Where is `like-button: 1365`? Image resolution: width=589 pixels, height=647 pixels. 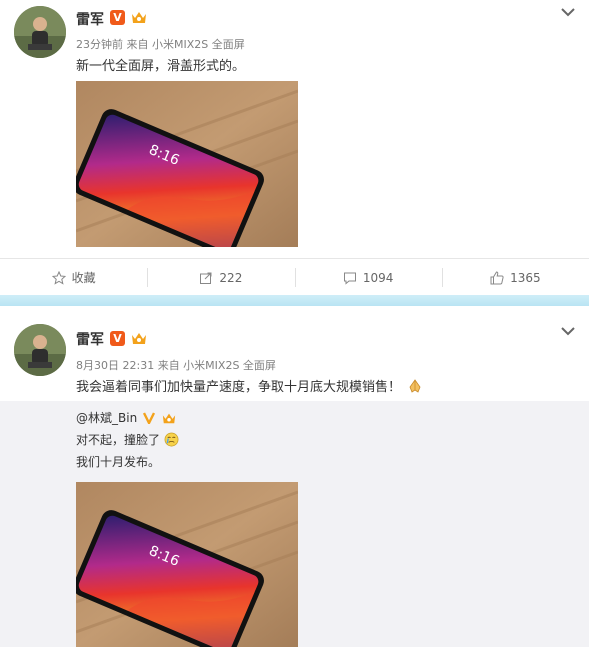 like-button: 1365 is located at coordinates (515, 277).